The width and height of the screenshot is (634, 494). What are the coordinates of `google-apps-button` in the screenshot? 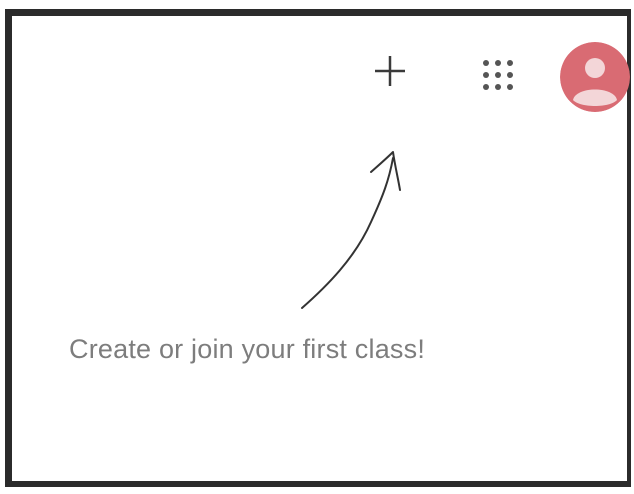 It's located at (498, 75).